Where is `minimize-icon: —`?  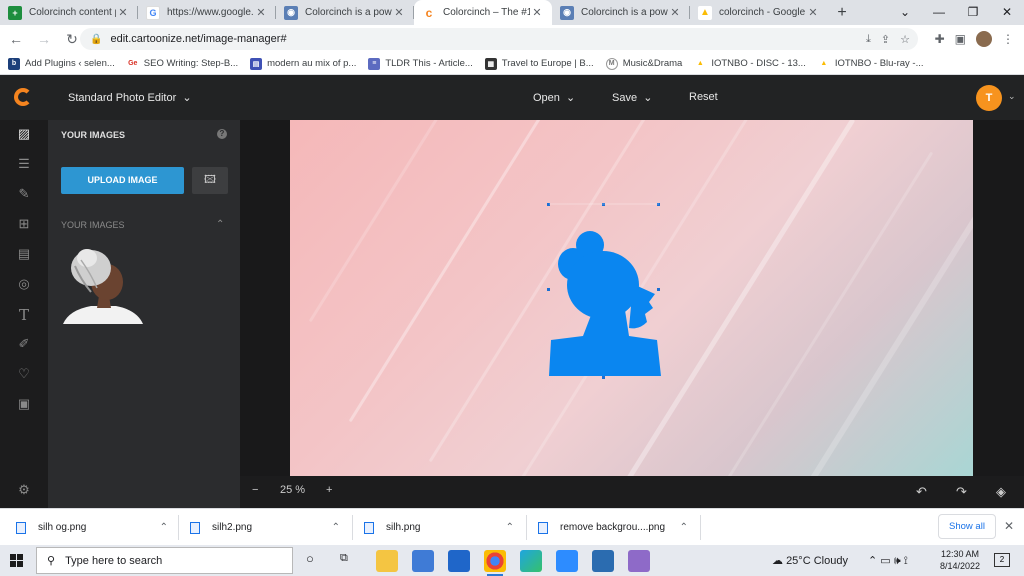
minimize-icon: — is located at coordinates (939, 12).